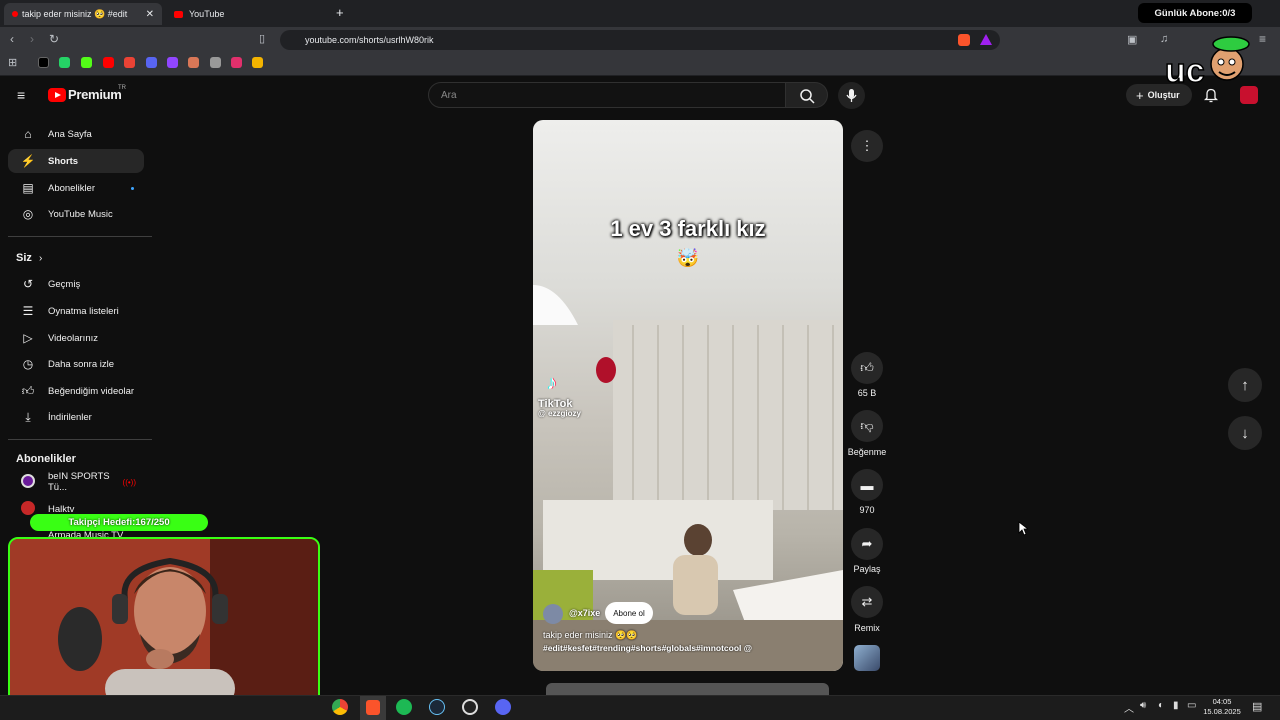 The width and height of the screenshot is (1280, 720). Describe the element at coordinates (1245, 433) in the screenshot. I see `next-short-button: ↓` at that location.